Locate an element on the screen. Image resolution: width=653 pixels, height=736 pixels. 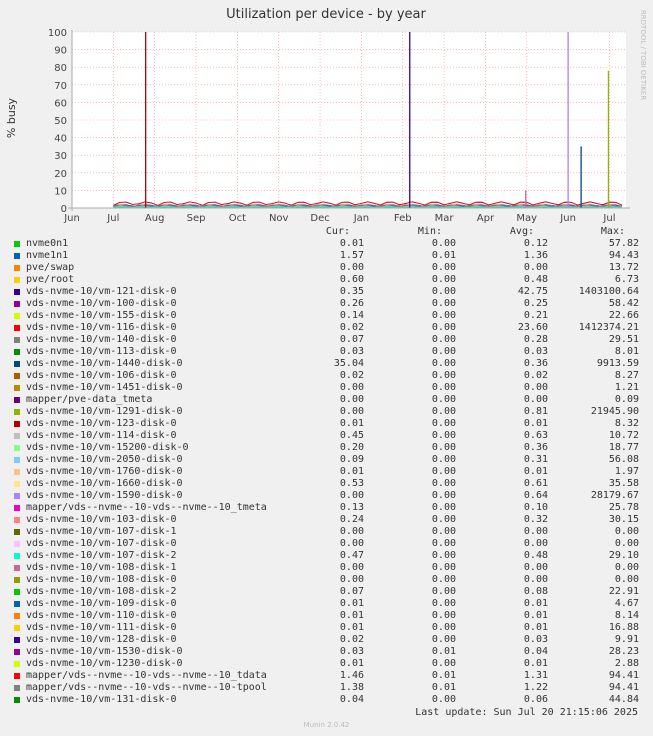
legend-avg: 0.10 is located at coordinates (535, 507).